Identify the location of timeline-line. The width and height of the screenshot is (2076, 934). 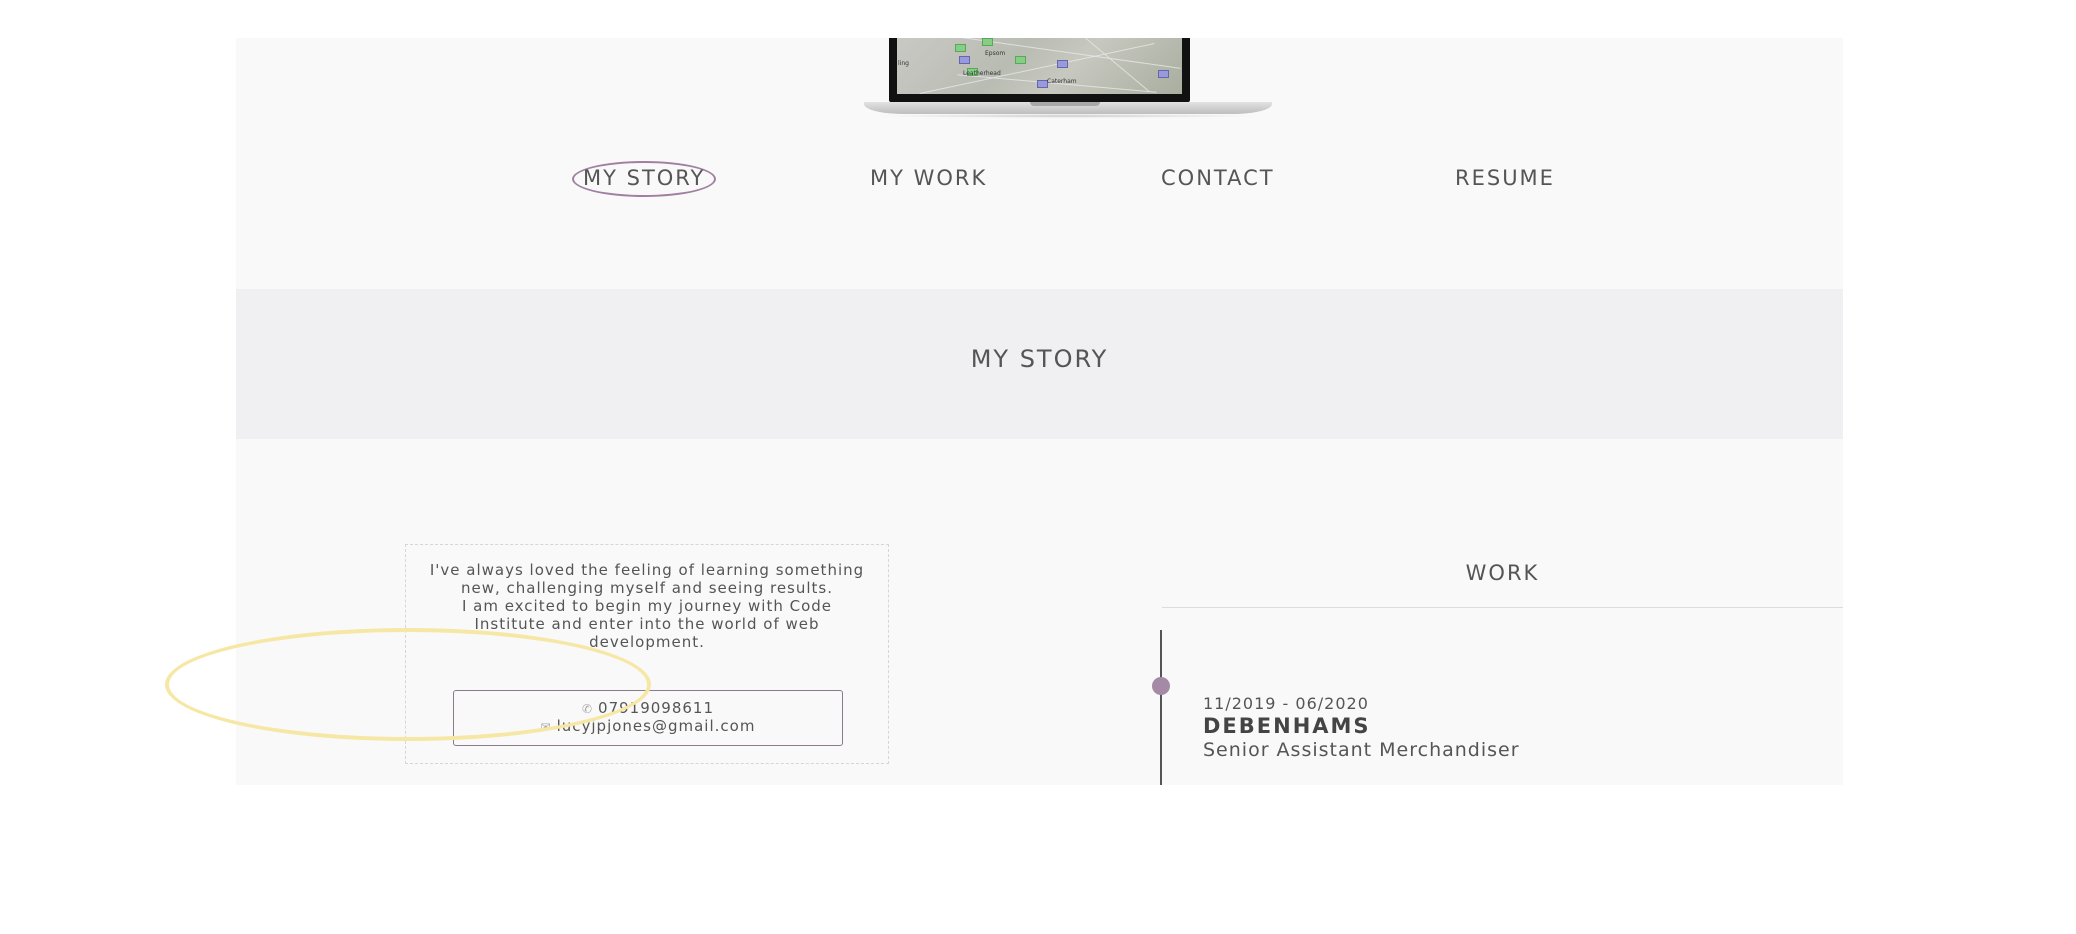
(1161, 707).